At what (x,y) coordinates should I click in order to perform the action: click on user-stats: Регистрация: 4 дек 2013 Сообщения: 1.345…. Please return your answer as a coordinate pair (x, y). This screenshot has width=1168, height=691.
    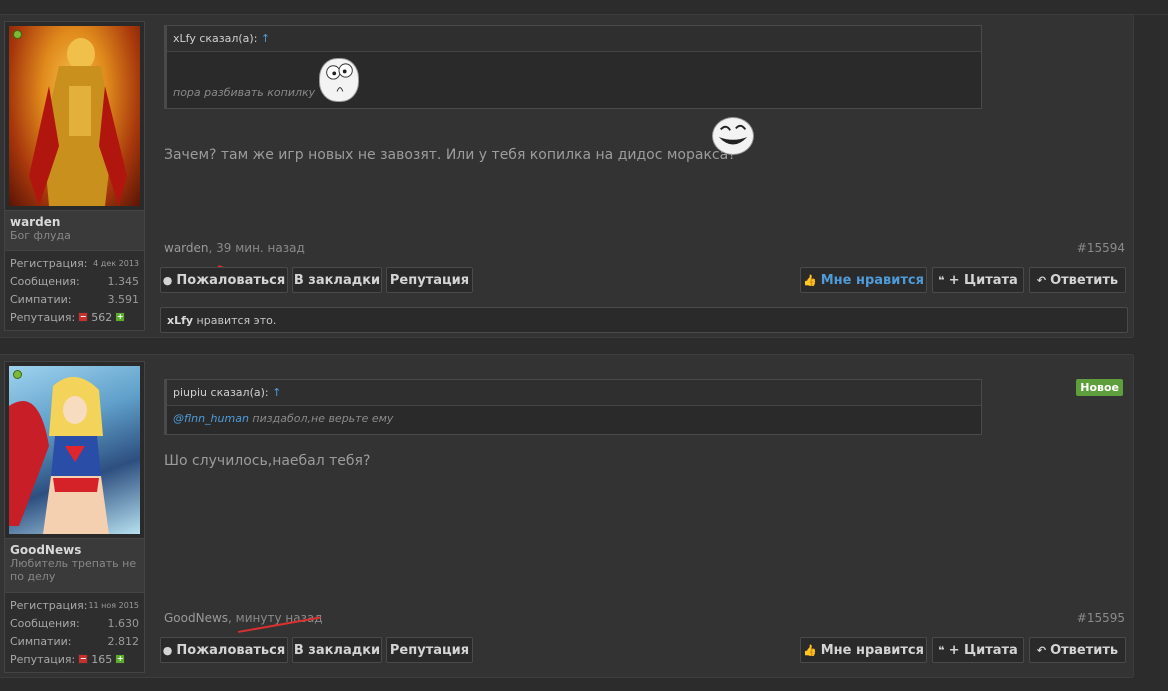
    Looking at the image, I should click on (74, 291).